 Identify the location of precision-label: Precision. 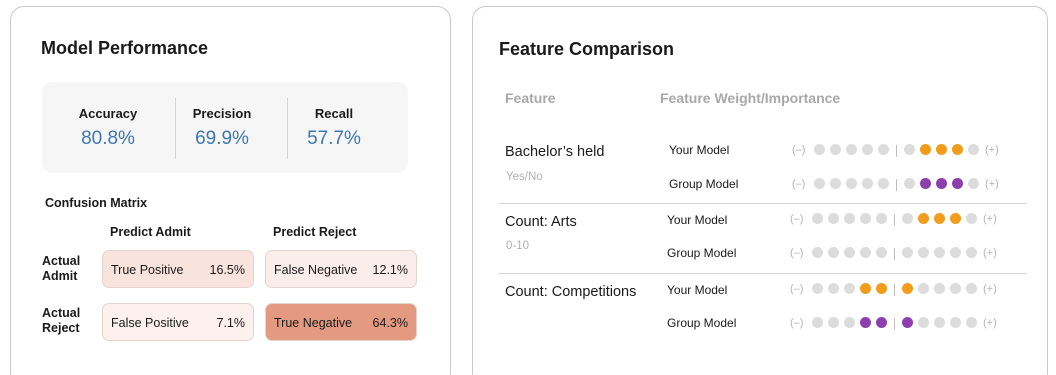
(222, 113).